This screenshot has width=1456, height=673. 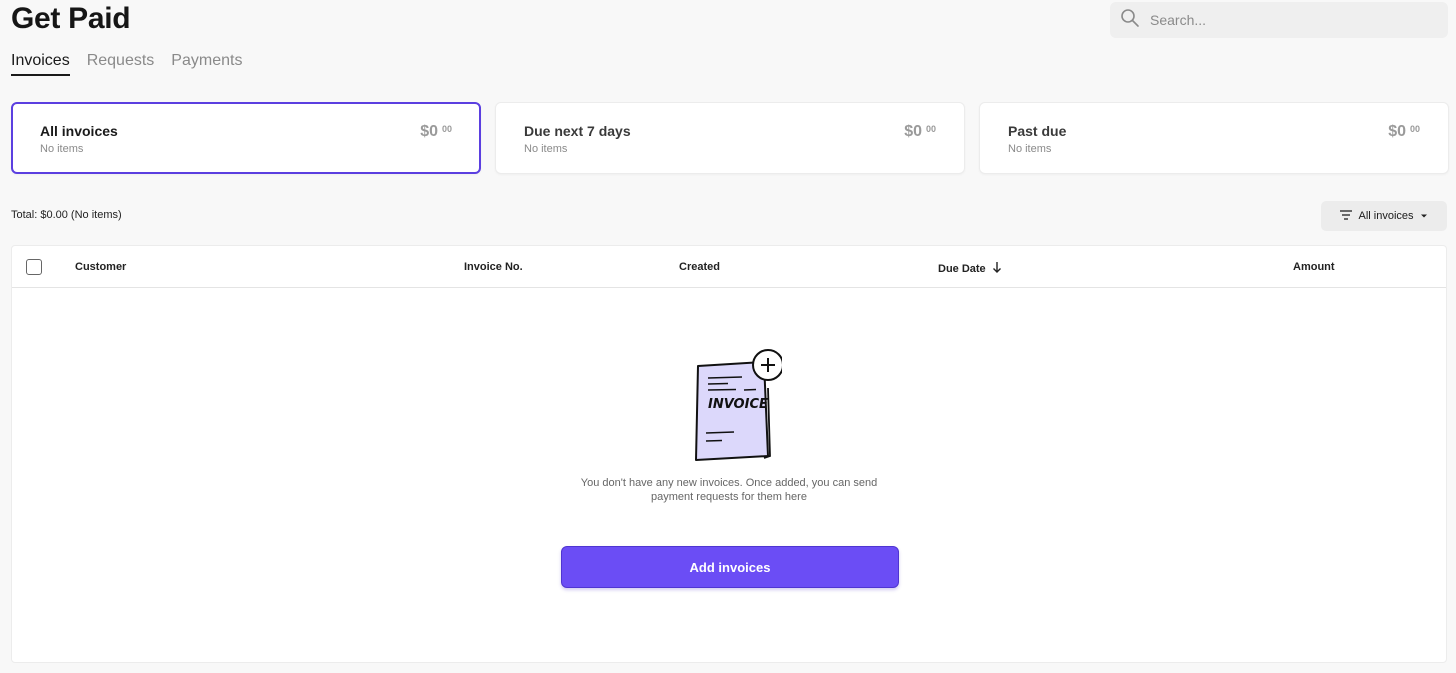 I want to click on search-input, so click(x=1290, y=20).